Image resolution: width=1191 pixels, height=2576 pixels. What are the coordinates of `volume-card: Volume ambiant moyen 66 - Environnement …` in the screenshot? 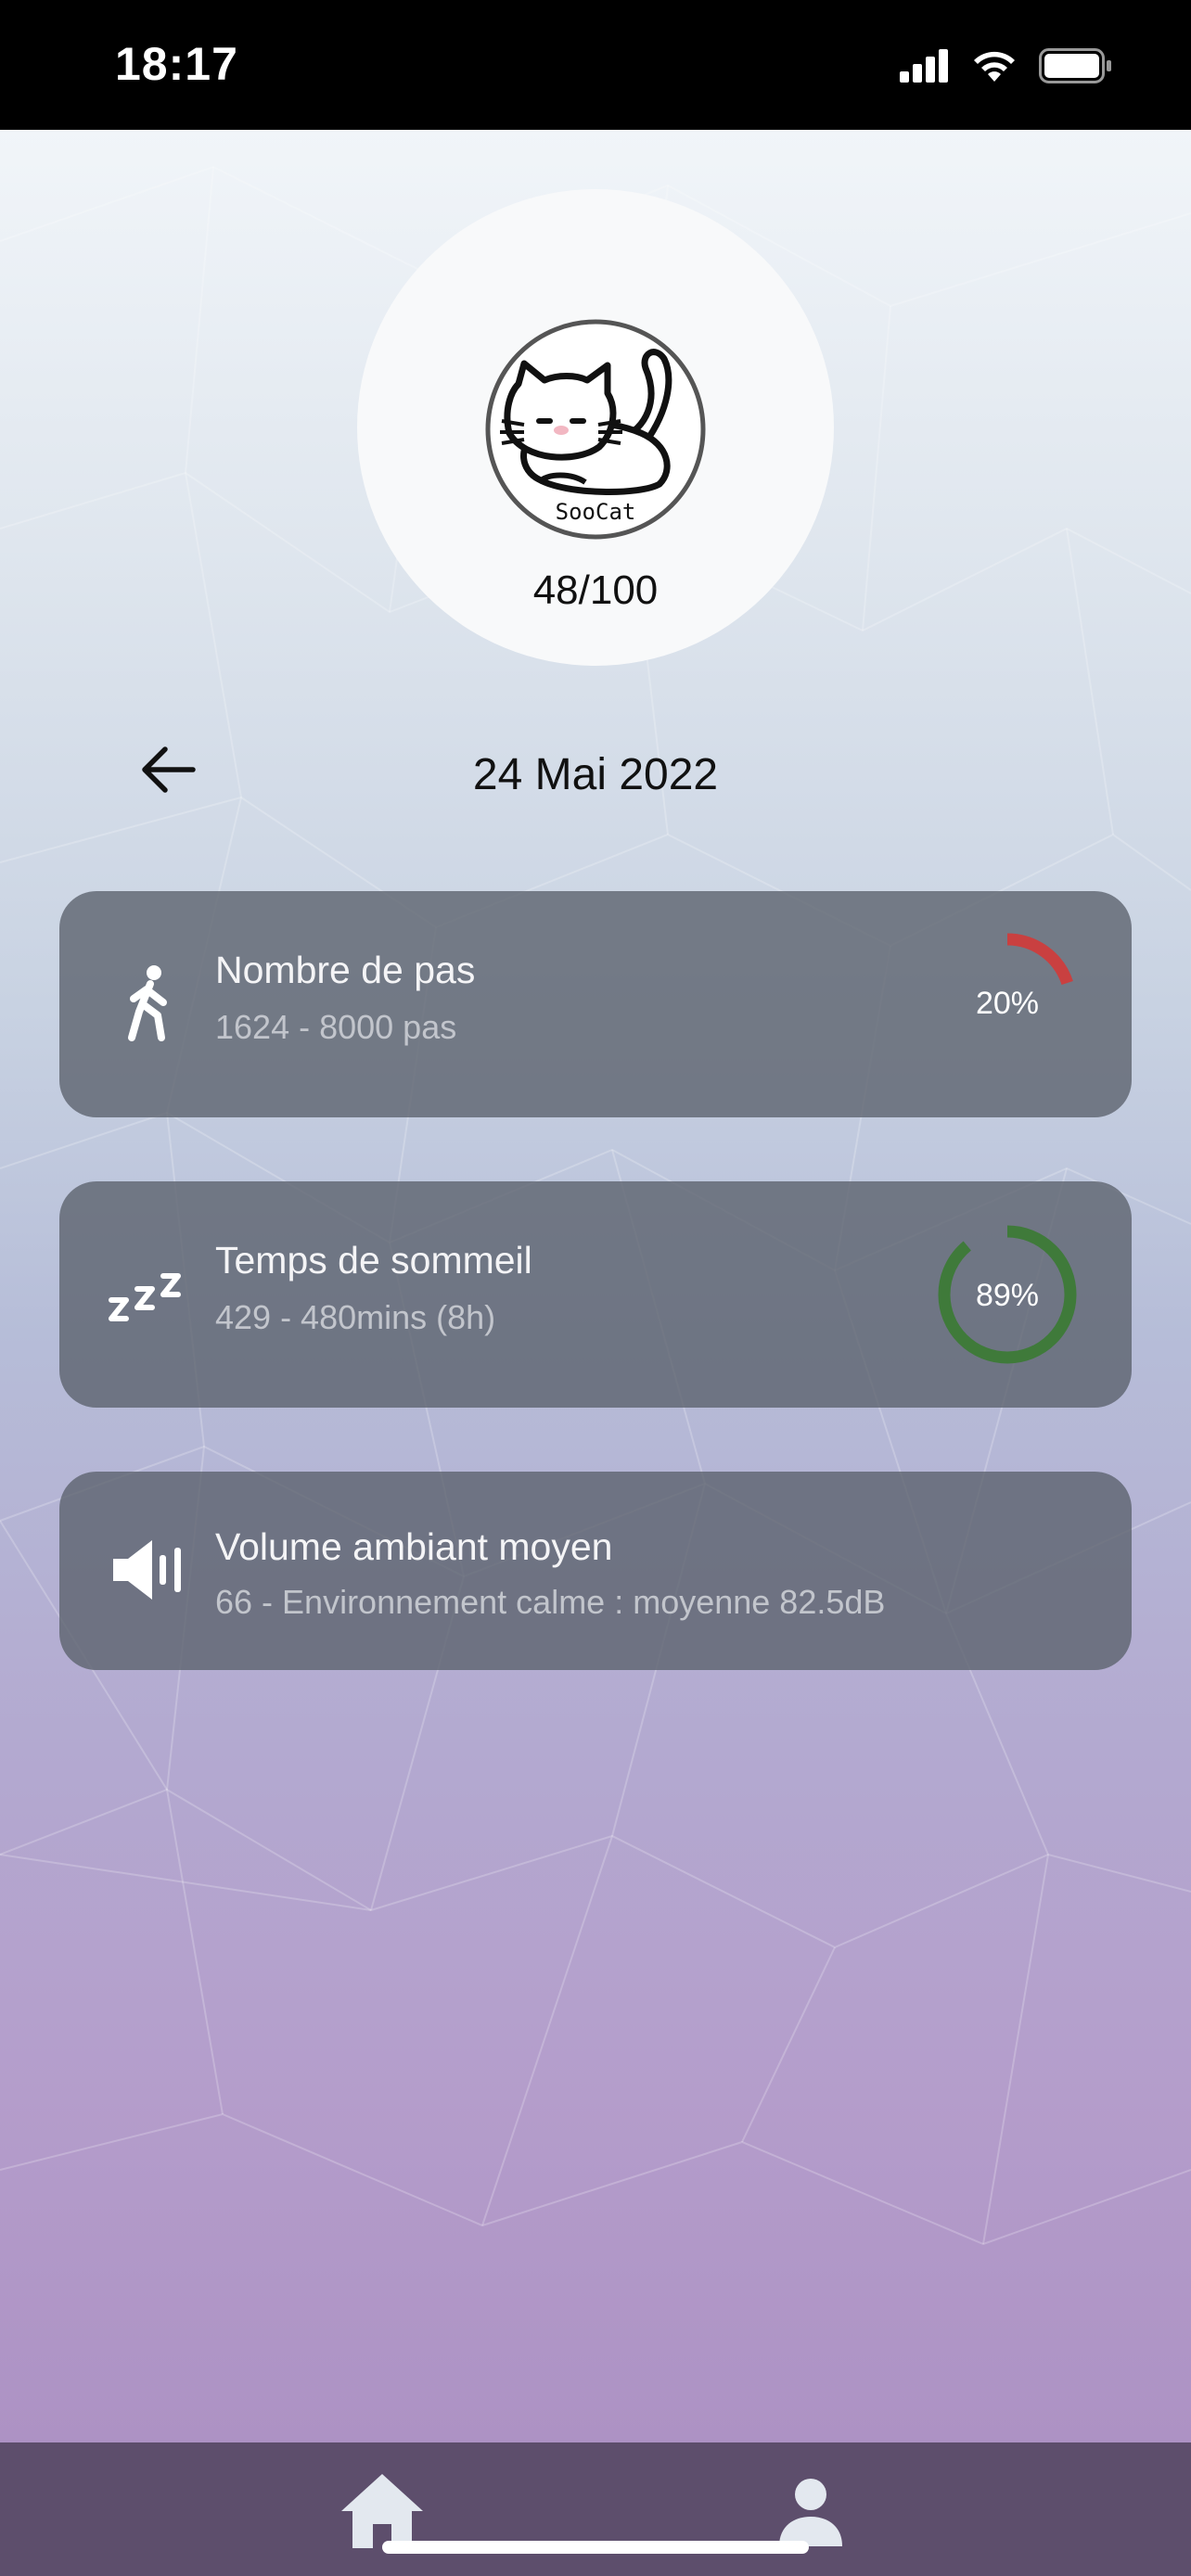 It's located at (595, 1571).